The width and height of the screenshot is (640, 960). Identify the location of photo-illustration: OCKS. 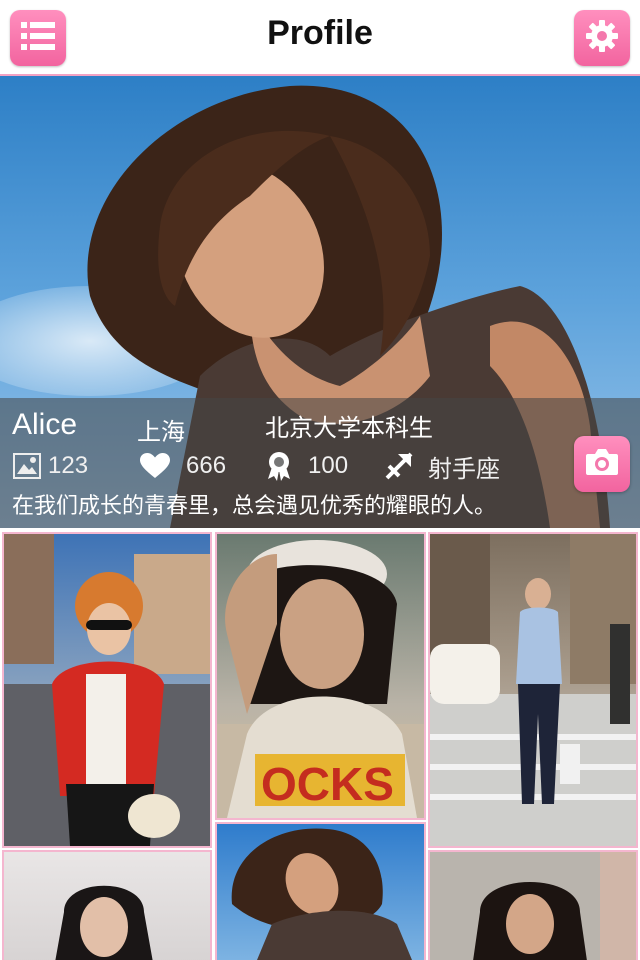
(320, 679).